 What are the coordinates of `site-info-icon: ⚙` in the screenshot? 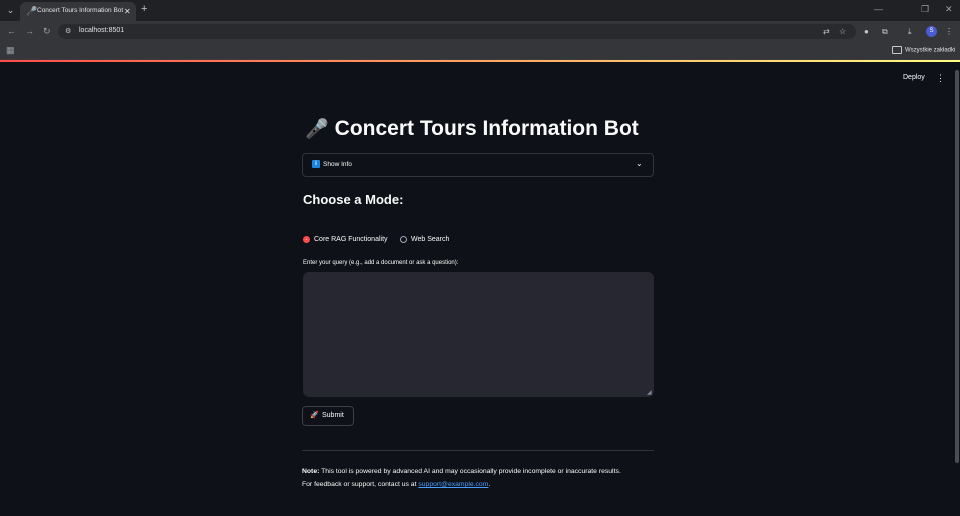 It's located at (68, 31).